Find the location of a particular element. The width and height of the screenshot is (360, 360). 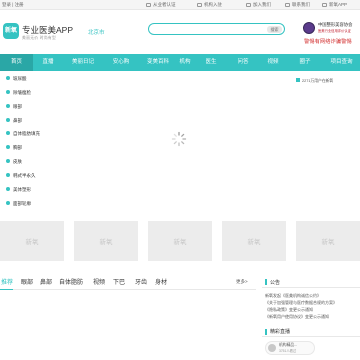

jaw-icon is located at coordinates (8, 203).